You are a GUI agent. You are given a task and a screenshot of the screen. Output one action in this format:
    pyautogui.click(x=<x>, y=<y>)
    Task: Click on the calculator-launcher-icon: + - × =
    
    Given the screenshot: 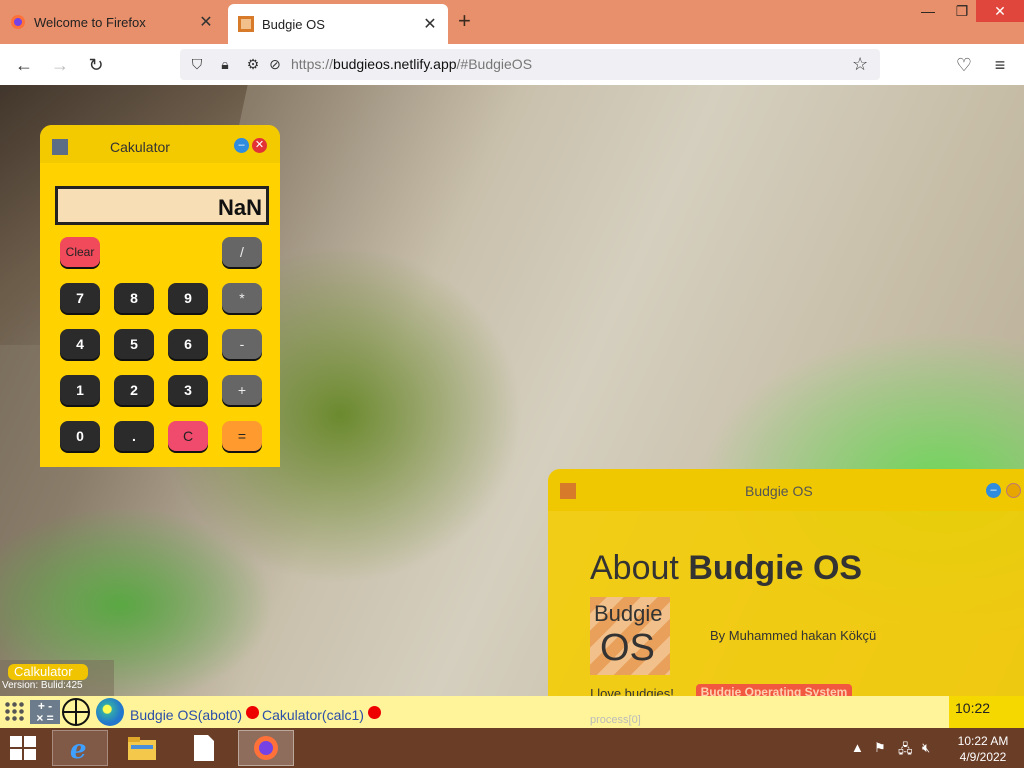 What is the action you would take?
    pyautogui.click(x=45, y=712)
    